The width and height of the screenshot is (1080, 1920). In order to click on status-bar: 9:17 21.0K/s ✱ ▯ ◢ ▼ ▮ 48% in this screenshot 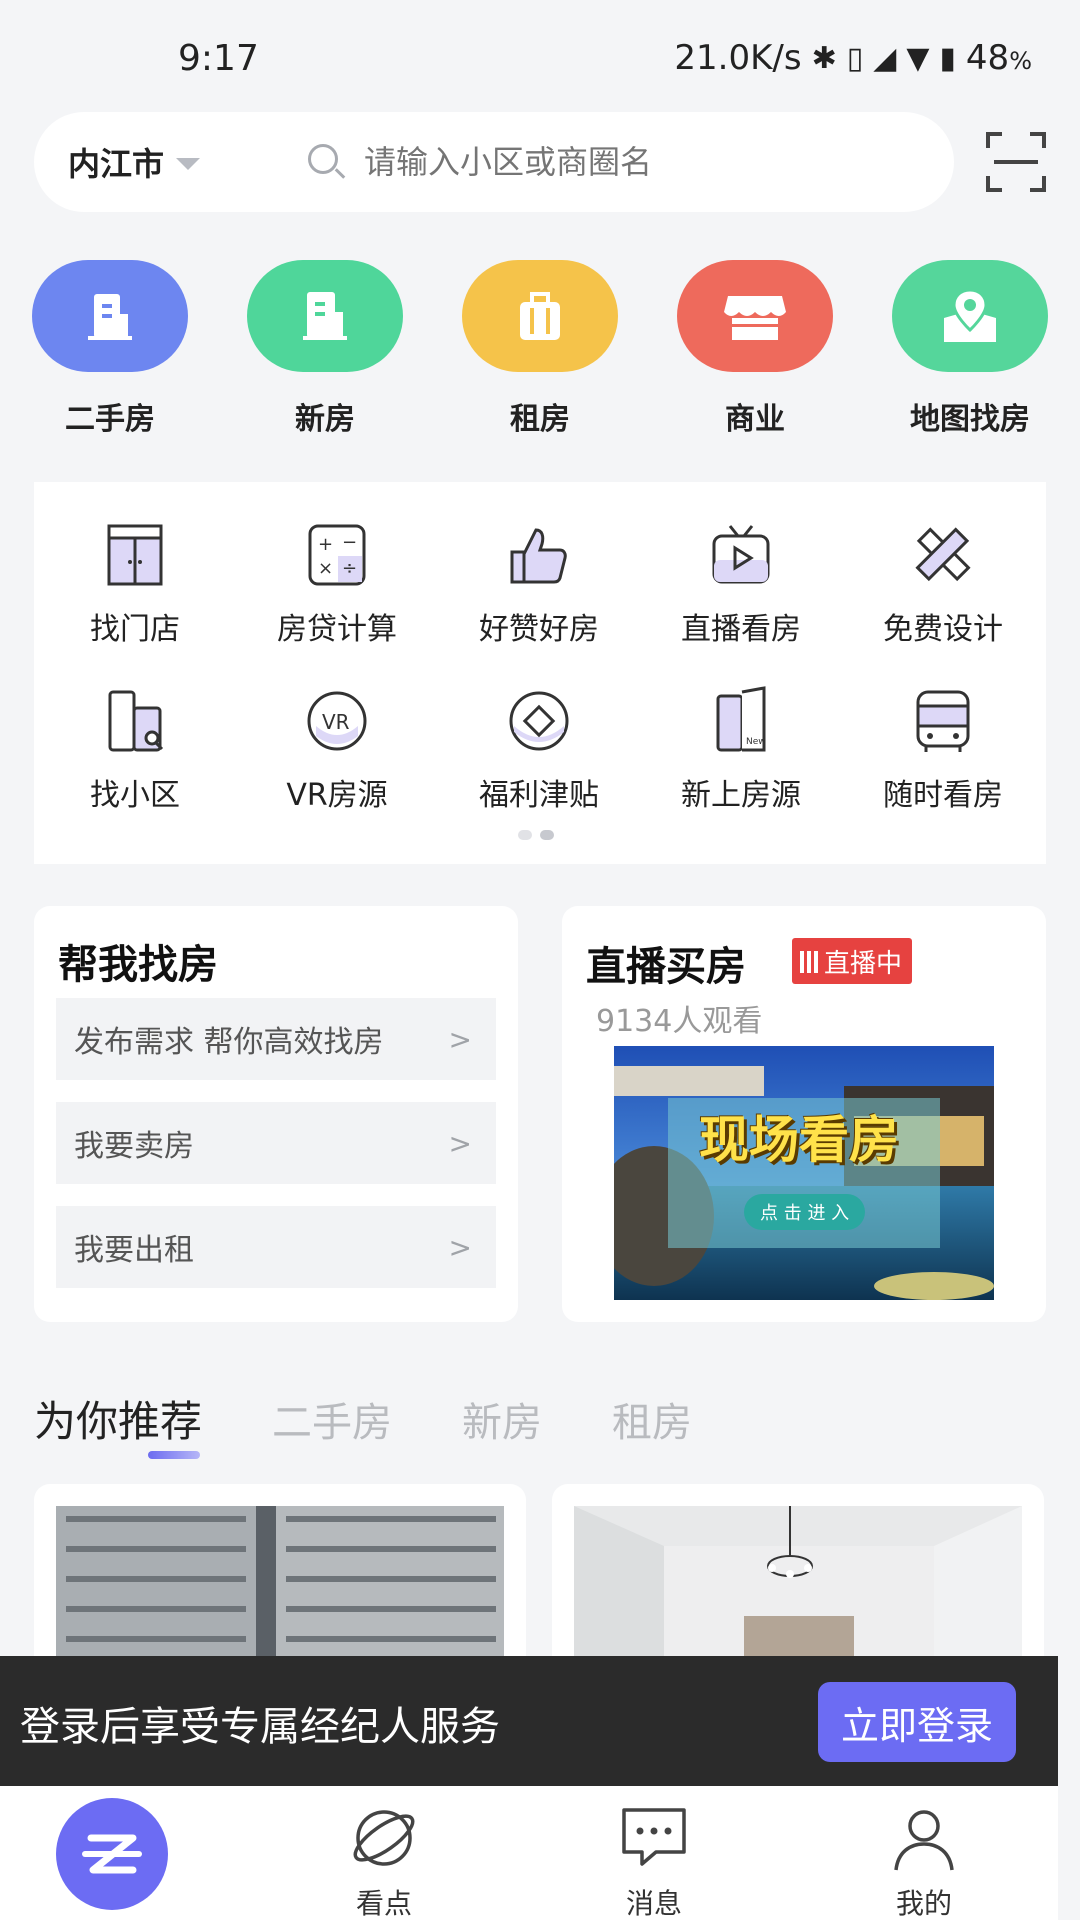, I will do `click(540, 55)`.